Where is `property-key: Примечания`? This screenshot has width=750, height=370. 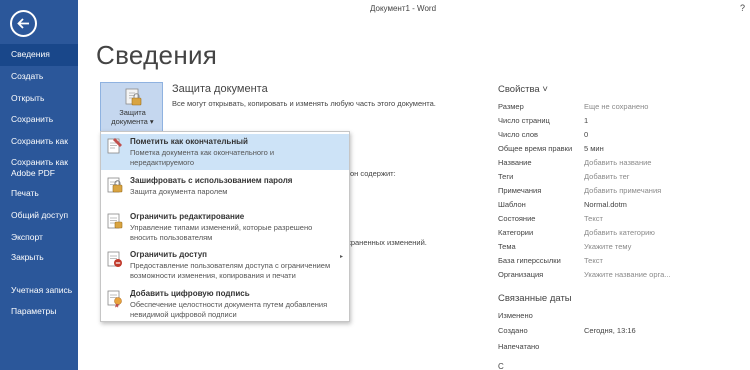 property-key: Примечания is located at coordinates (520, 190).